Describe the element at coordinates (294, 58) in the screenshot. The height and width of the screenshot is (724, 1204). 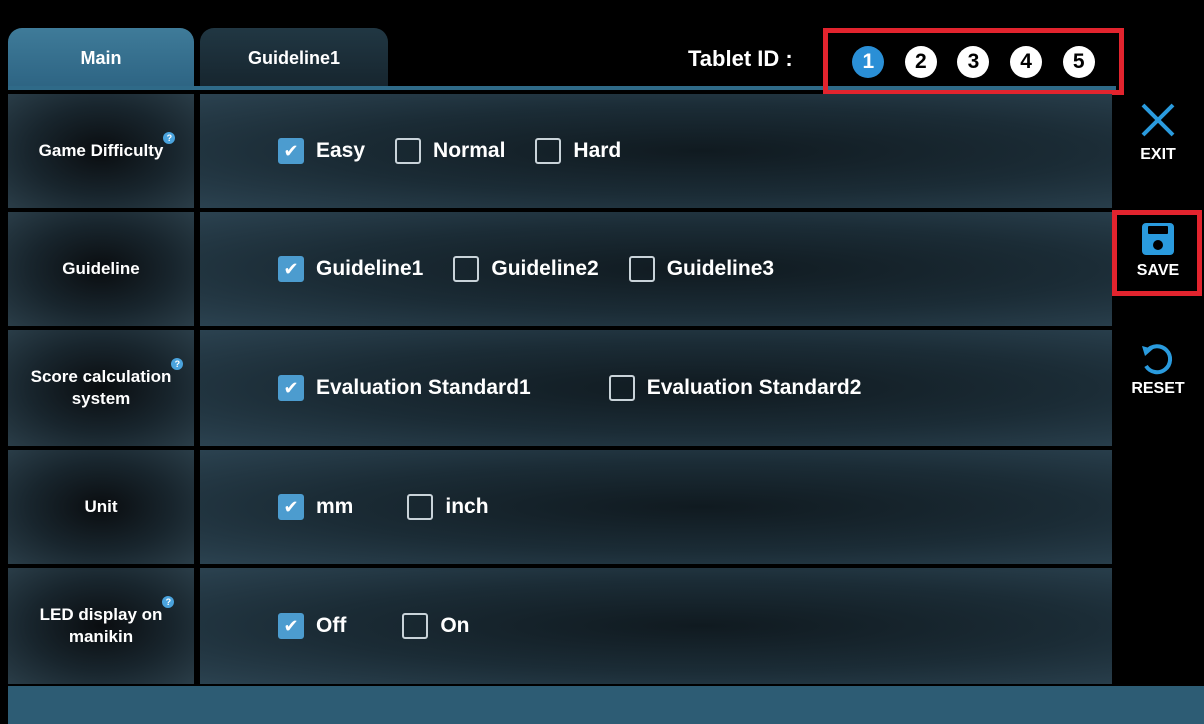
I see `tab-guideline1: Guideline1` at that location.